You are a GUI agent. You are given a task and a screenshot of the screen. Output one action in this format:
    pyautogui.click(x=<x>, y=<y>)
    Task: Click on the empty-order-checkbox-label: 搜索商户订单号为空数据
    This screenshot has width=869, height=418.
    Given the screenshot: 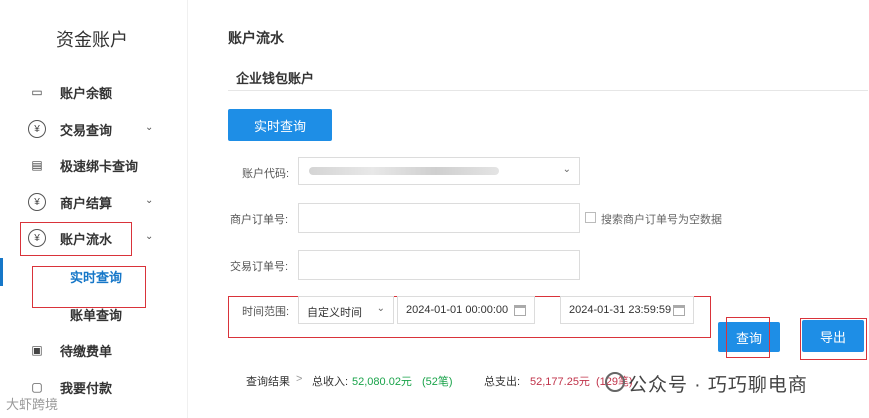 What is the action you would take?
    pyautogui.click(x=661, y=220)
    